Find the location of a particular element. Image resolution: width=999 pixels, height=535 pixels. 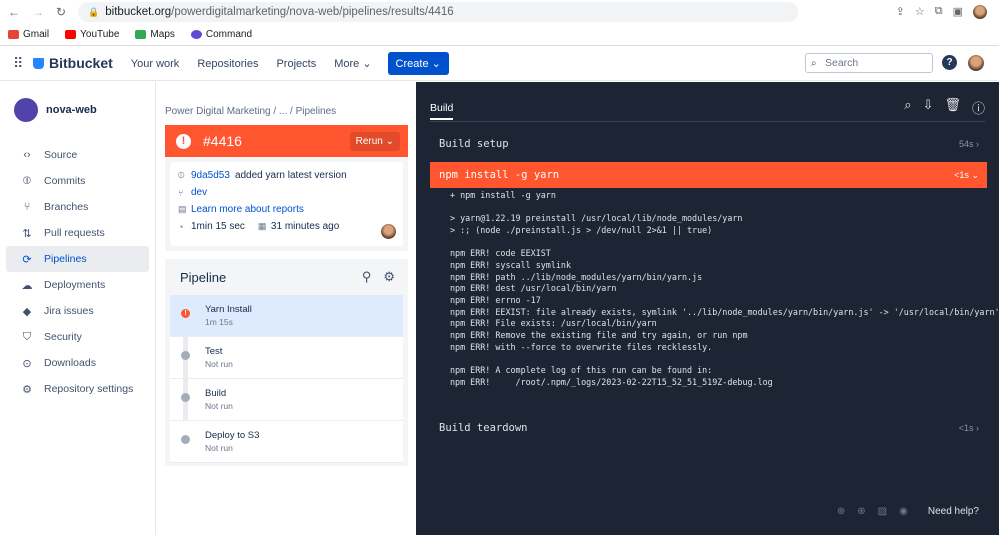

bitbucket-logo: Bitbucket is located at coordinates (73, 63).